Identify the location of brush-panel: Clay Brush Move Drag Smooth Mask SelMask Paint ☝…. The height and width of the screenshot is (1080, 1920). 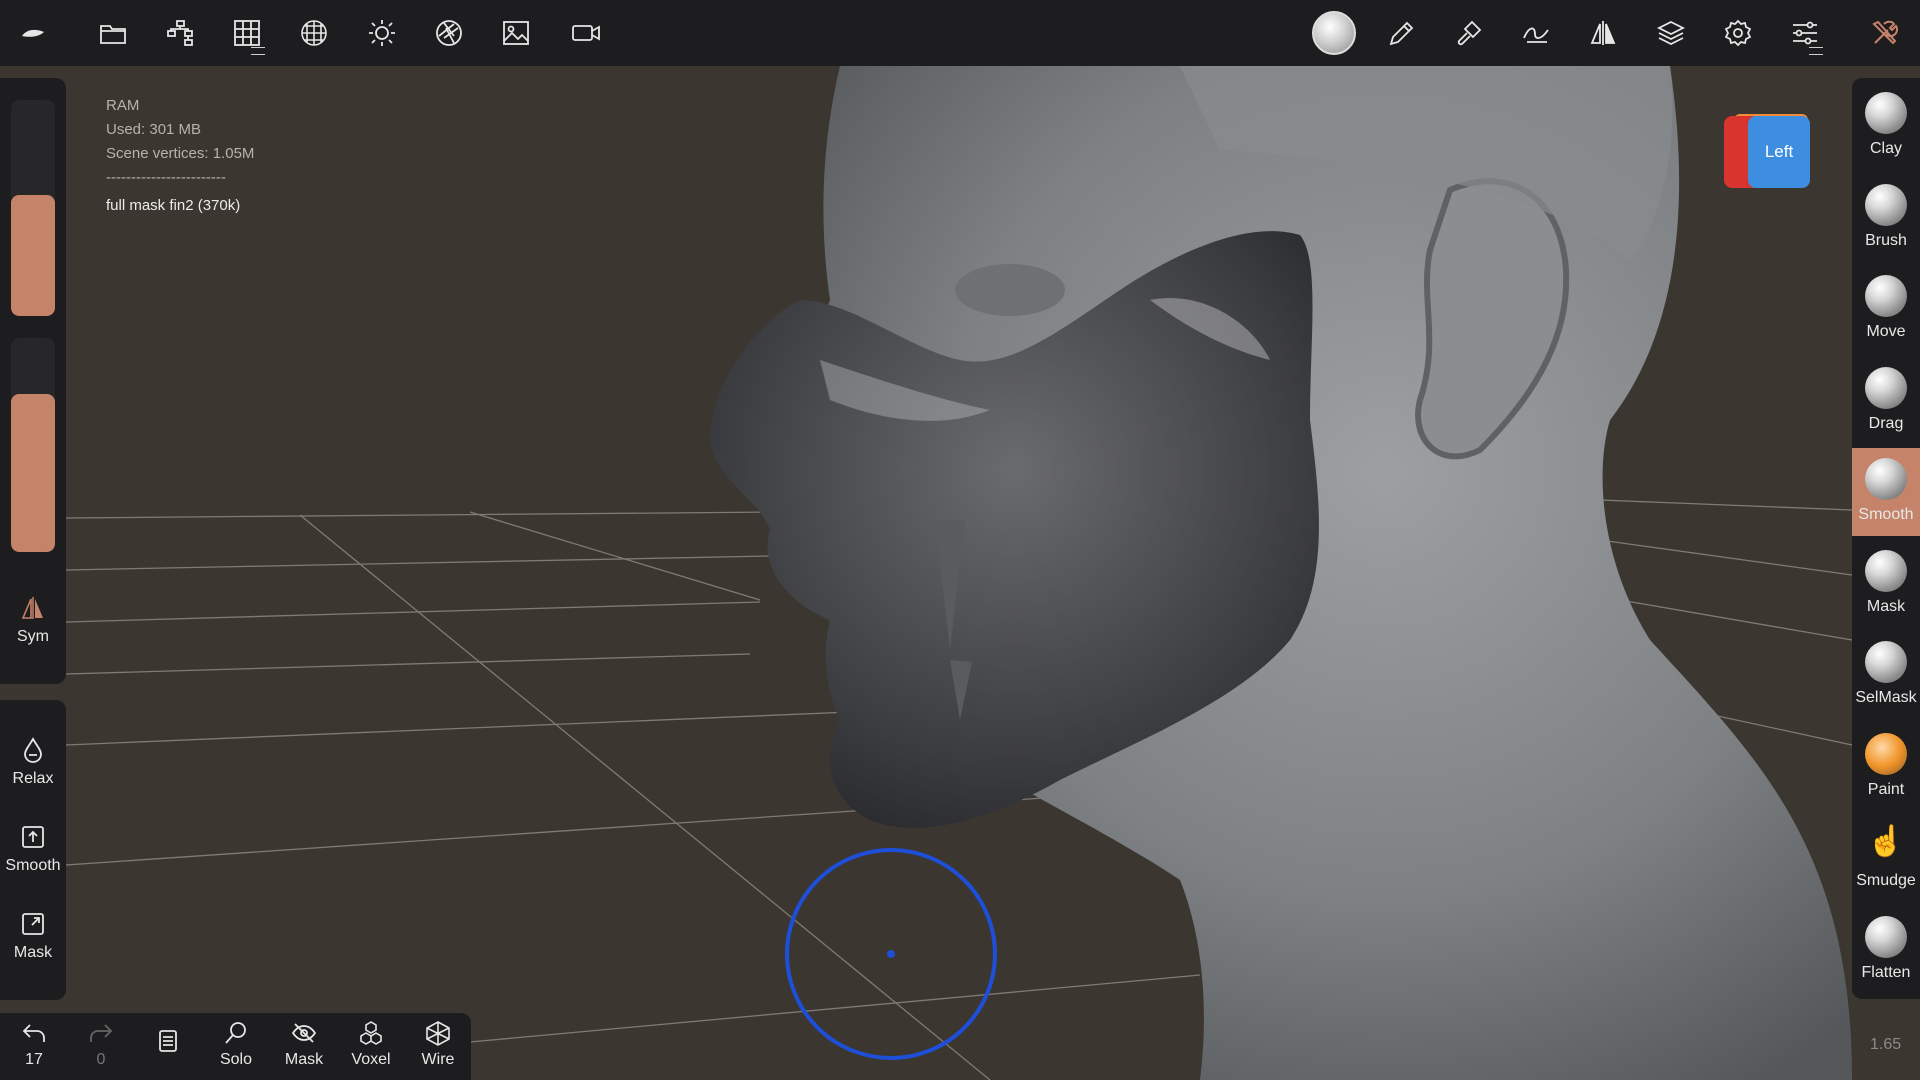
(1886, 538).